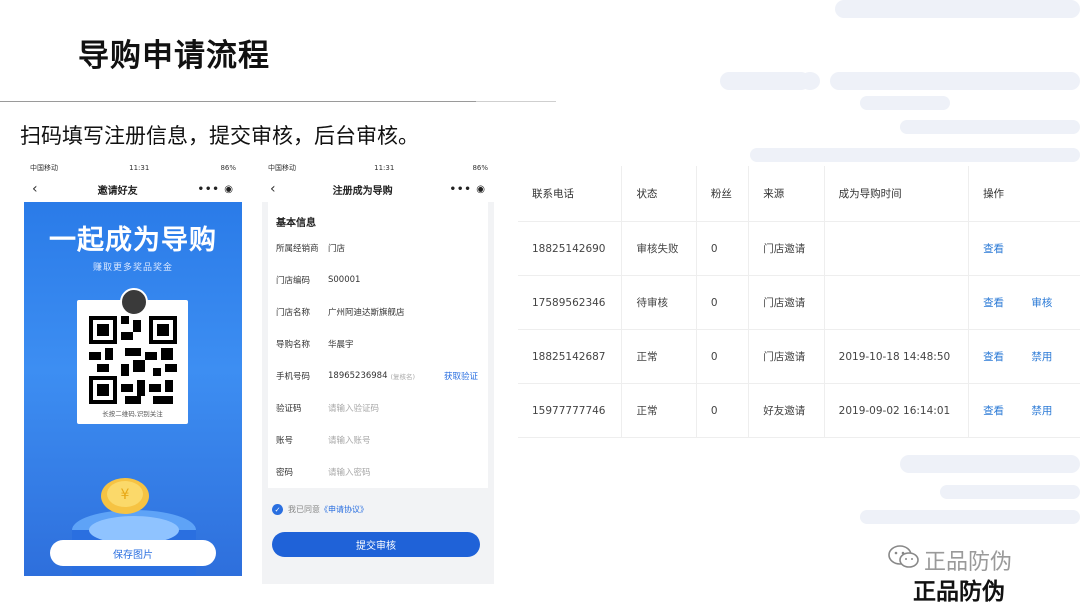 The width and height of the screenshot is (1080, 606). I want to click on form-row-store-code: 门店编码 S00001, so click(381, 280).